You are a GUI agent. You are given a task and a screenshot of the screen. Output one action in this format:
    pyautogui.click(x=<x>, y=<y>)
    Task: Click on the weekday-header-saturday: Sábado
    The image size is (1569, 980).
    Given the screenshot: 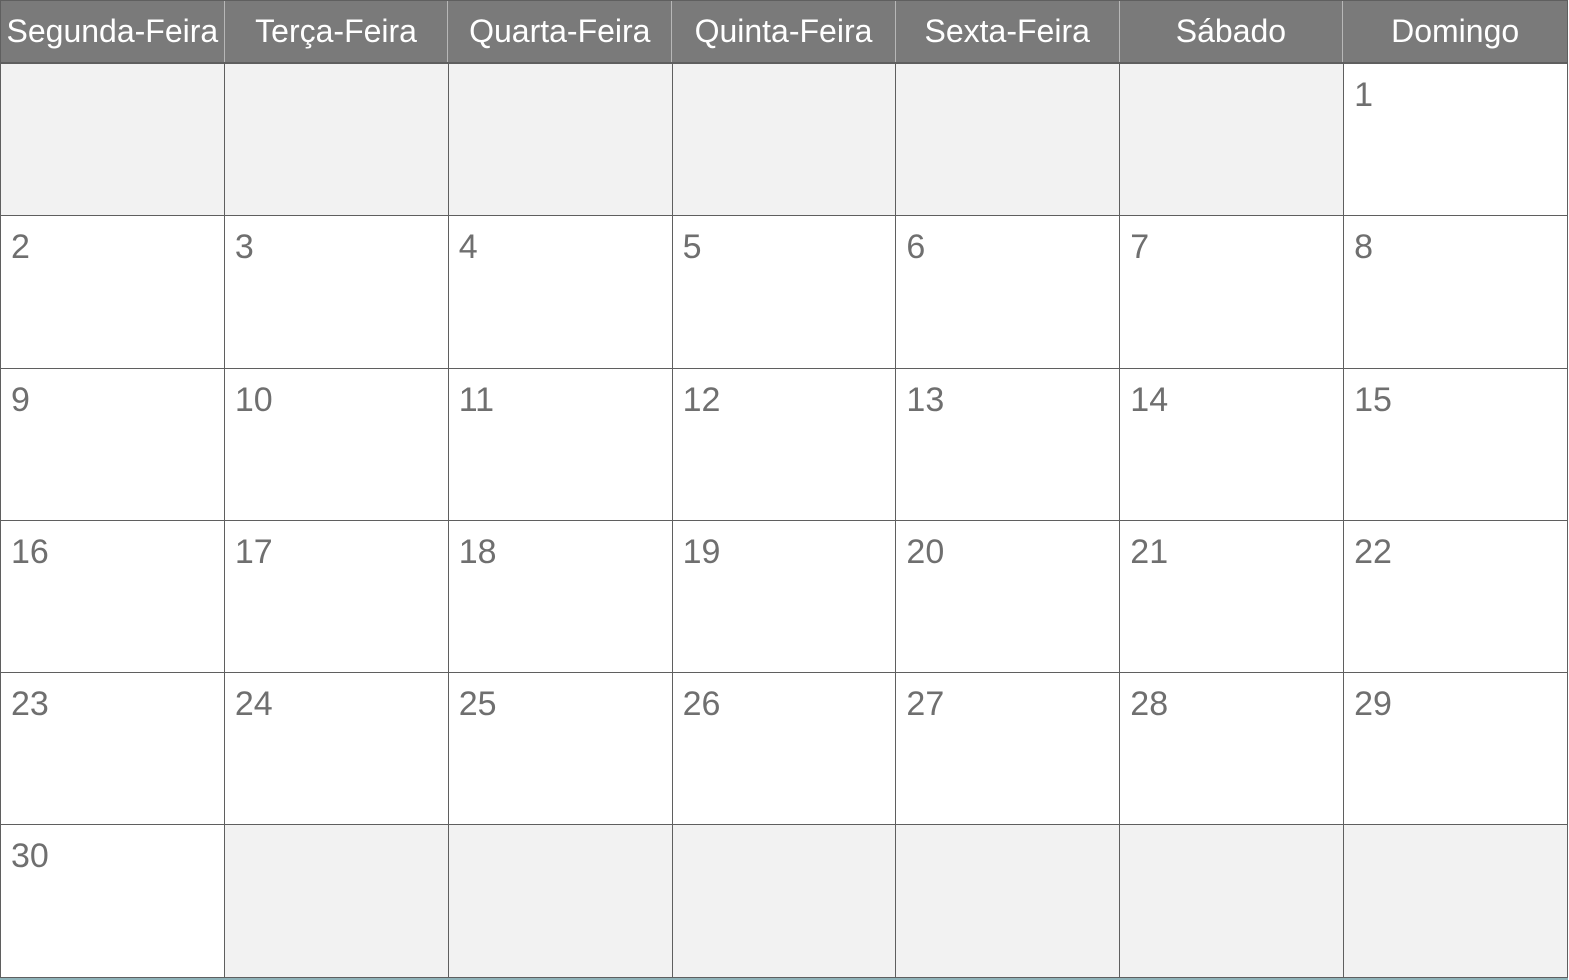 What is the action you would take?
    pyautogui.click(x=1232, y=31)
    